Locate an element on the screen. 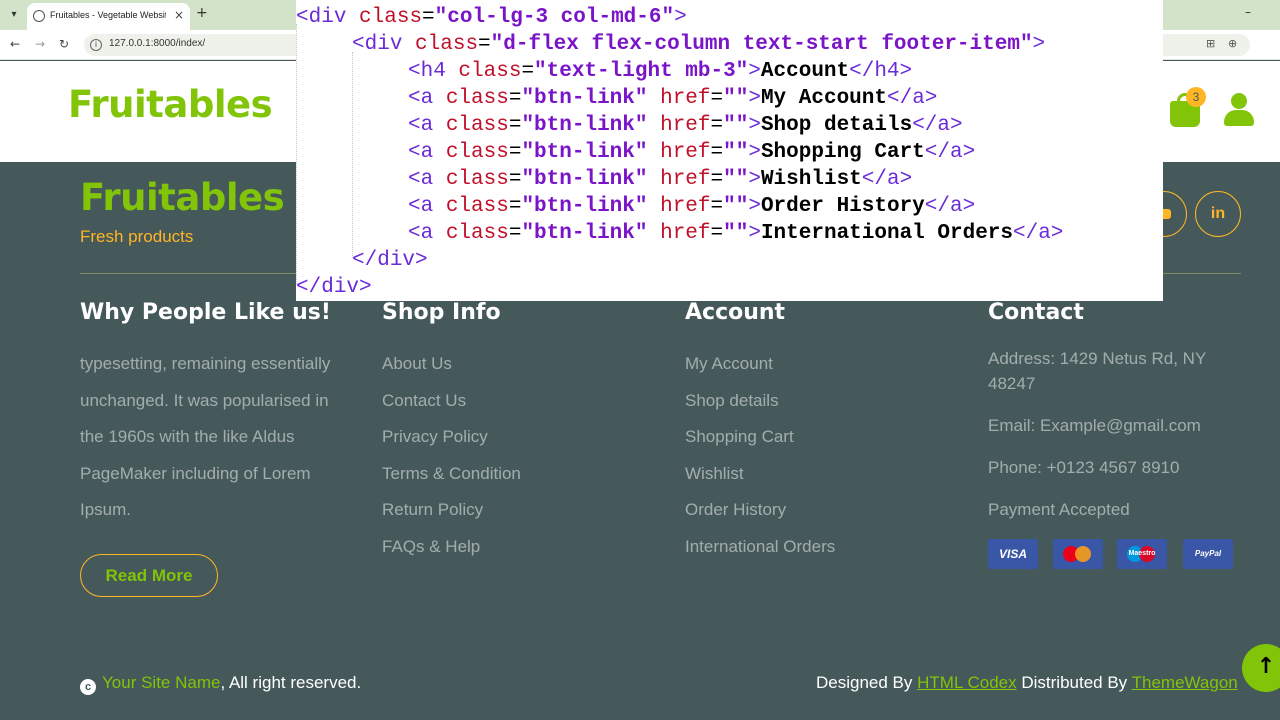  code-line: <div class="col-lg-3 col-md-6"> is located at coordinates (491, 17).